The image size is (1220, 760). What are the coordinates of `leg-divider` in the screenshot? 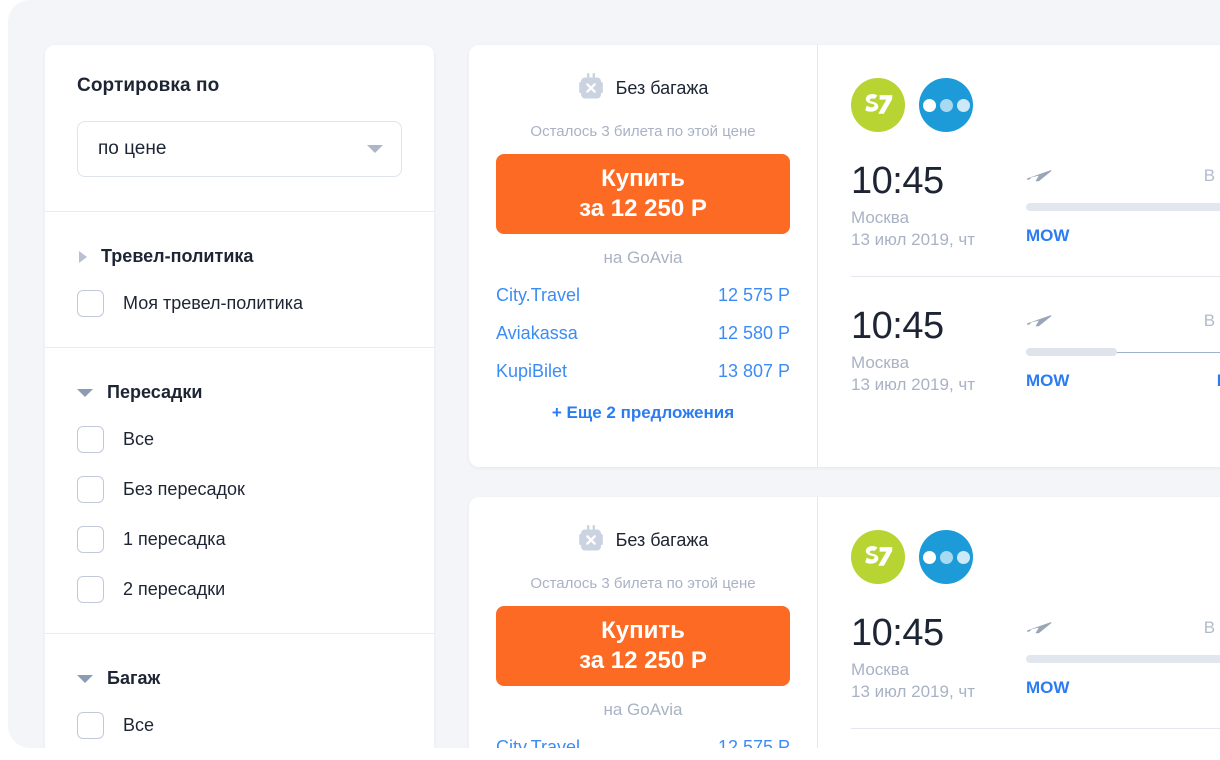 It's located at (1035, 728).